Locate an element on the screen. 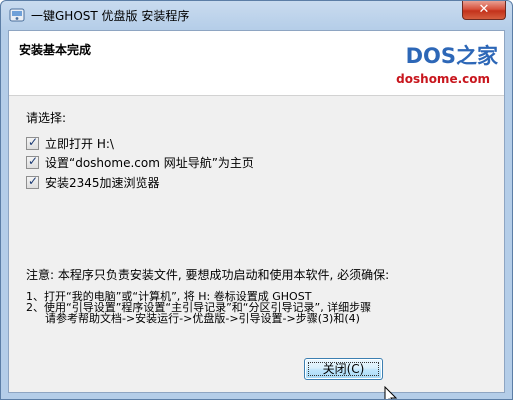 This screenshot has height=400, width=513. option-label: 立即打开 H:\ is located at coordinates (79, 143).